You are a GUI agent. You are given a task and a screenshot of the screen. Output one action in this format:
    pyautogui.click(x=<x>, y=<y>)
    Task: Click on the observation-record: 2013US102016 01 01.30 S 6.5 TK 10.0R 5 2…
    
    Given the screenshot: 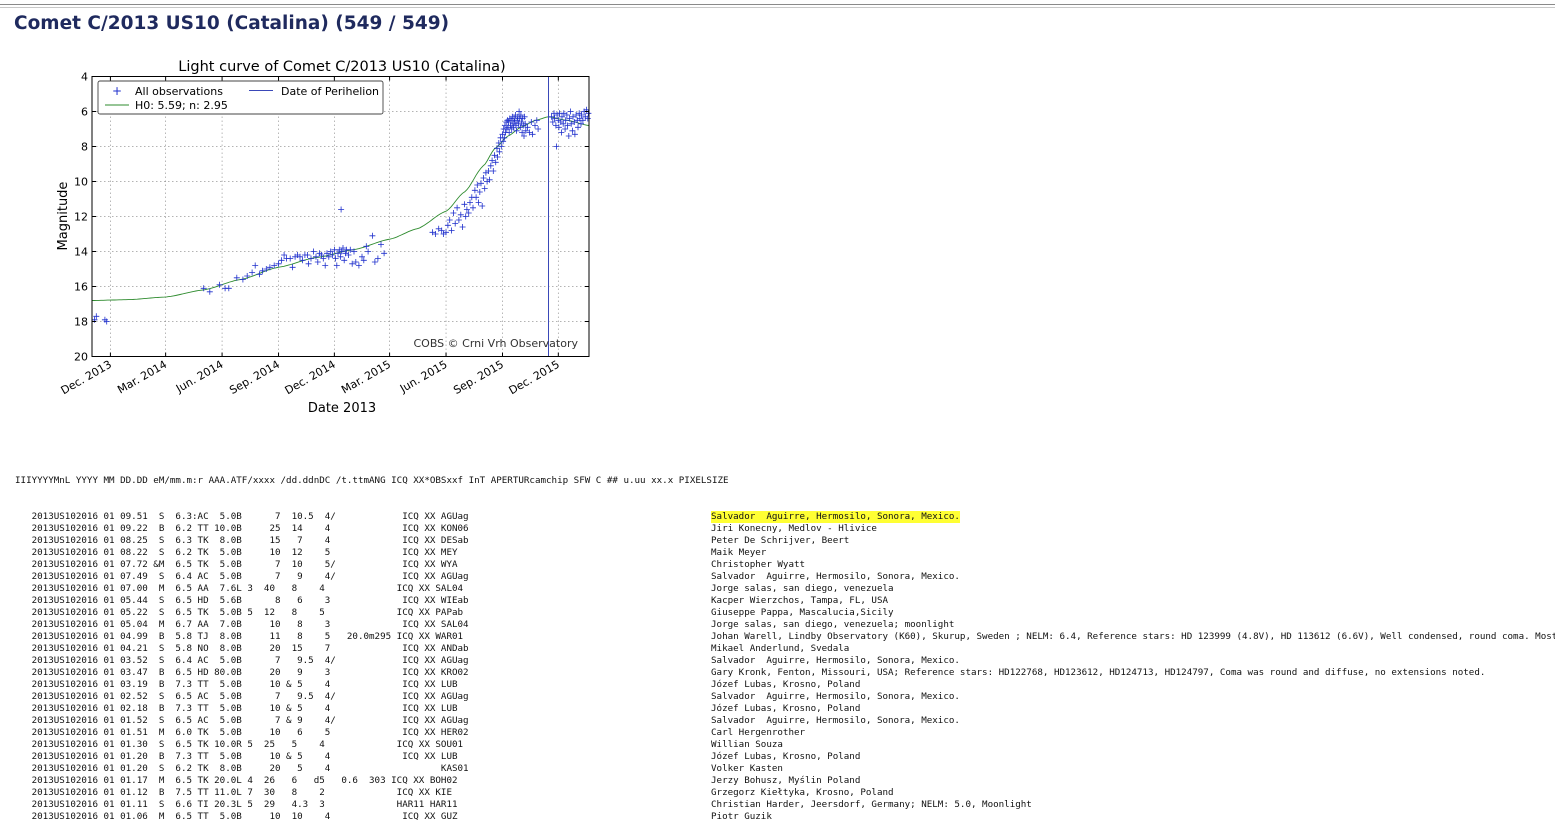 What is the action you would take?
    pyautogui.click(x=239, y=744)
    